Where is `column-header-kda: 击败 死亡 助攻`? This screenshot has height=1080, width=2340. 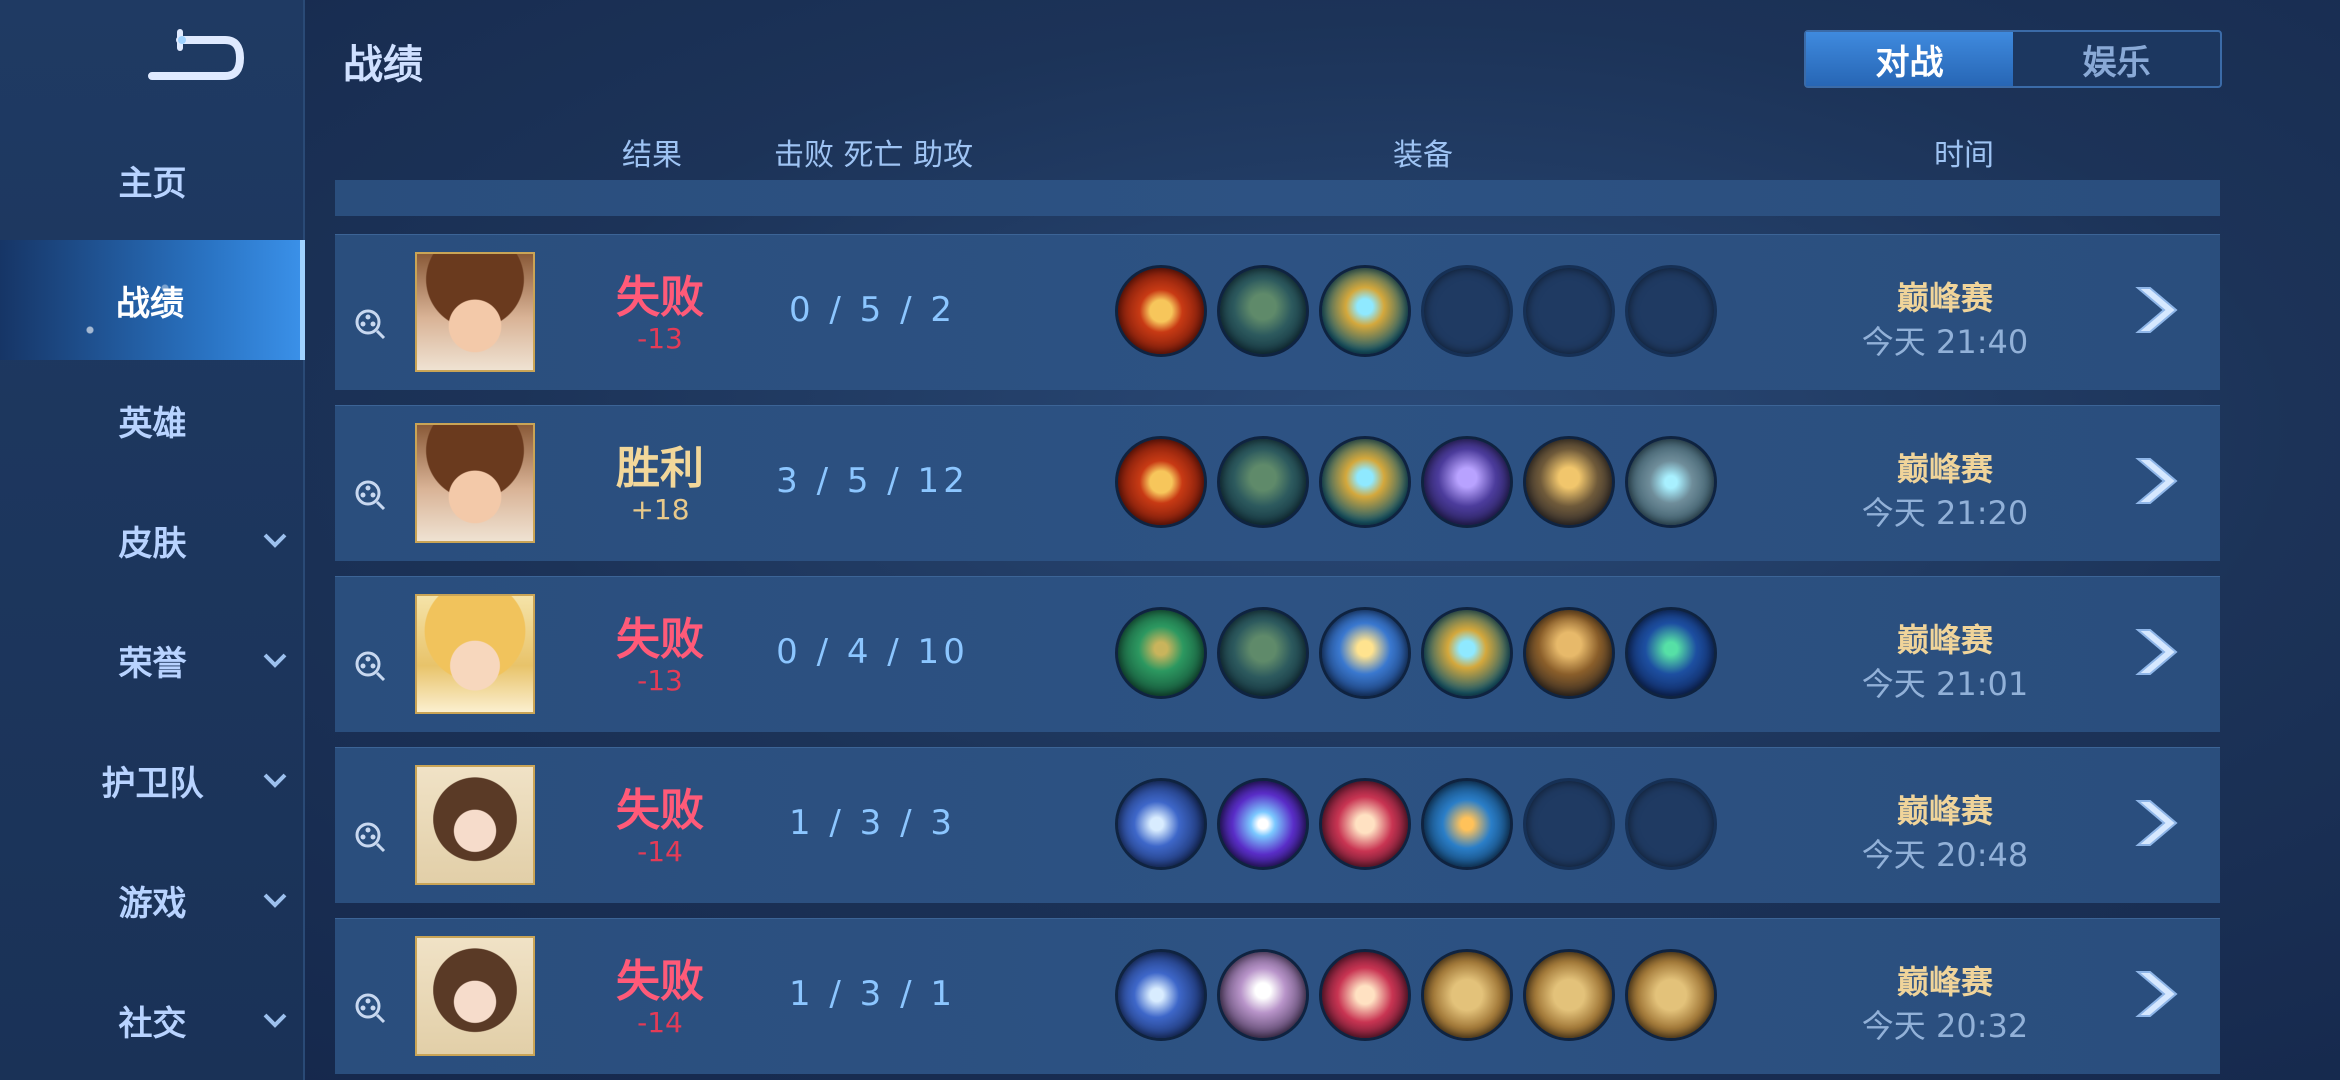
column-header-kda: 击败 死亡 助攻 is located at coordinates (874, 155).